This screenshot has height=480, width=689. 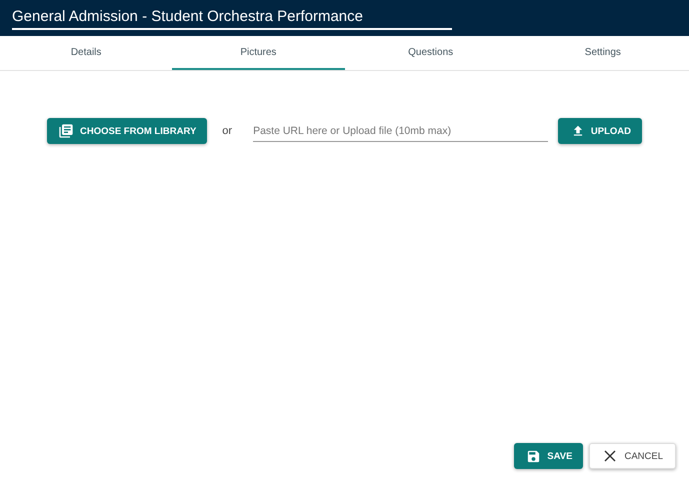 What do you see at coordinates (86, 53) in the screenshot?
I see `tab: Details` at bounding box center [86, 53].